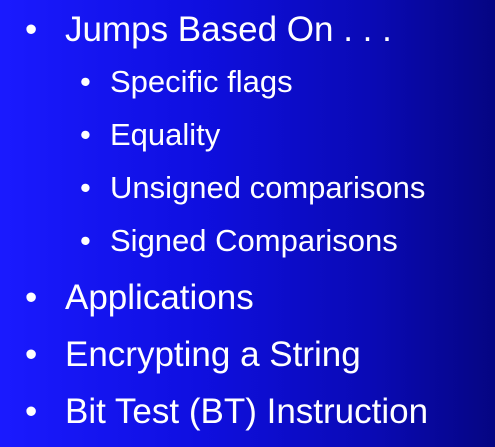 Image resolution: width=495 pixels, height=447 pixels. Describe the element at coordinates (254, 240) in the screenshot. I see `bullet-text: Signed Comparisons` at that location.